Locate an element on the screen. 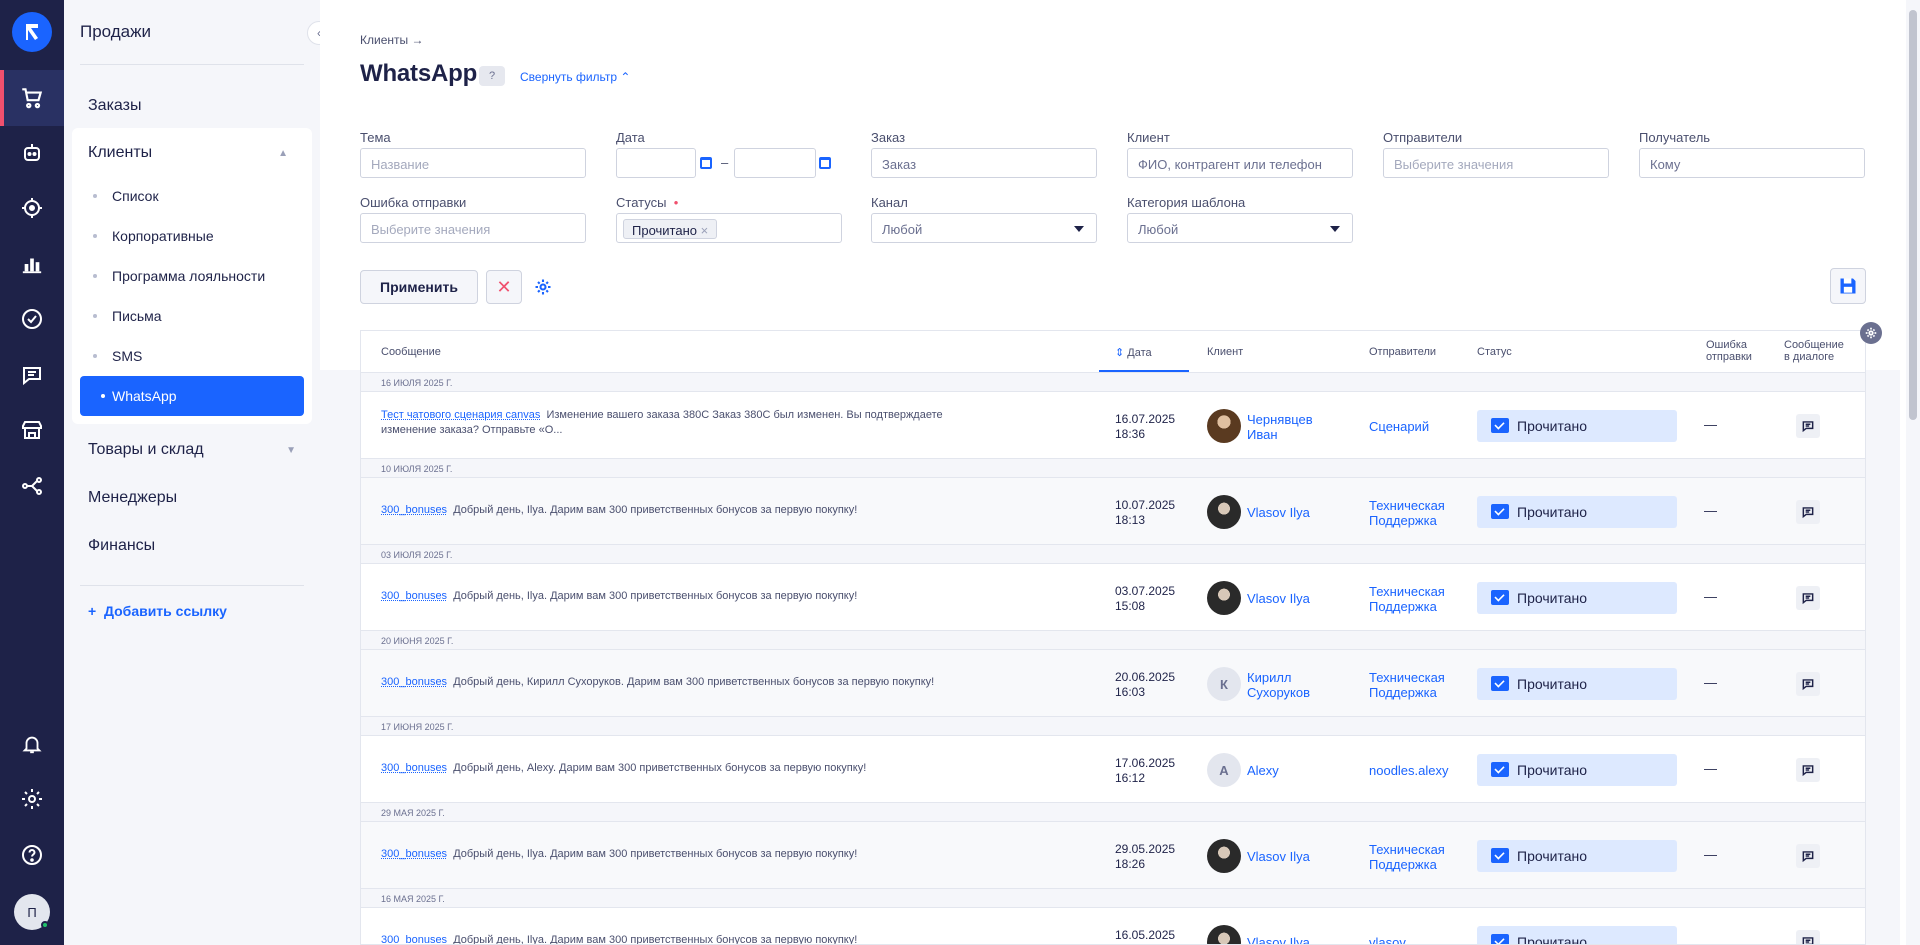  col-status: Статус is located at coordinates (1494, 352).